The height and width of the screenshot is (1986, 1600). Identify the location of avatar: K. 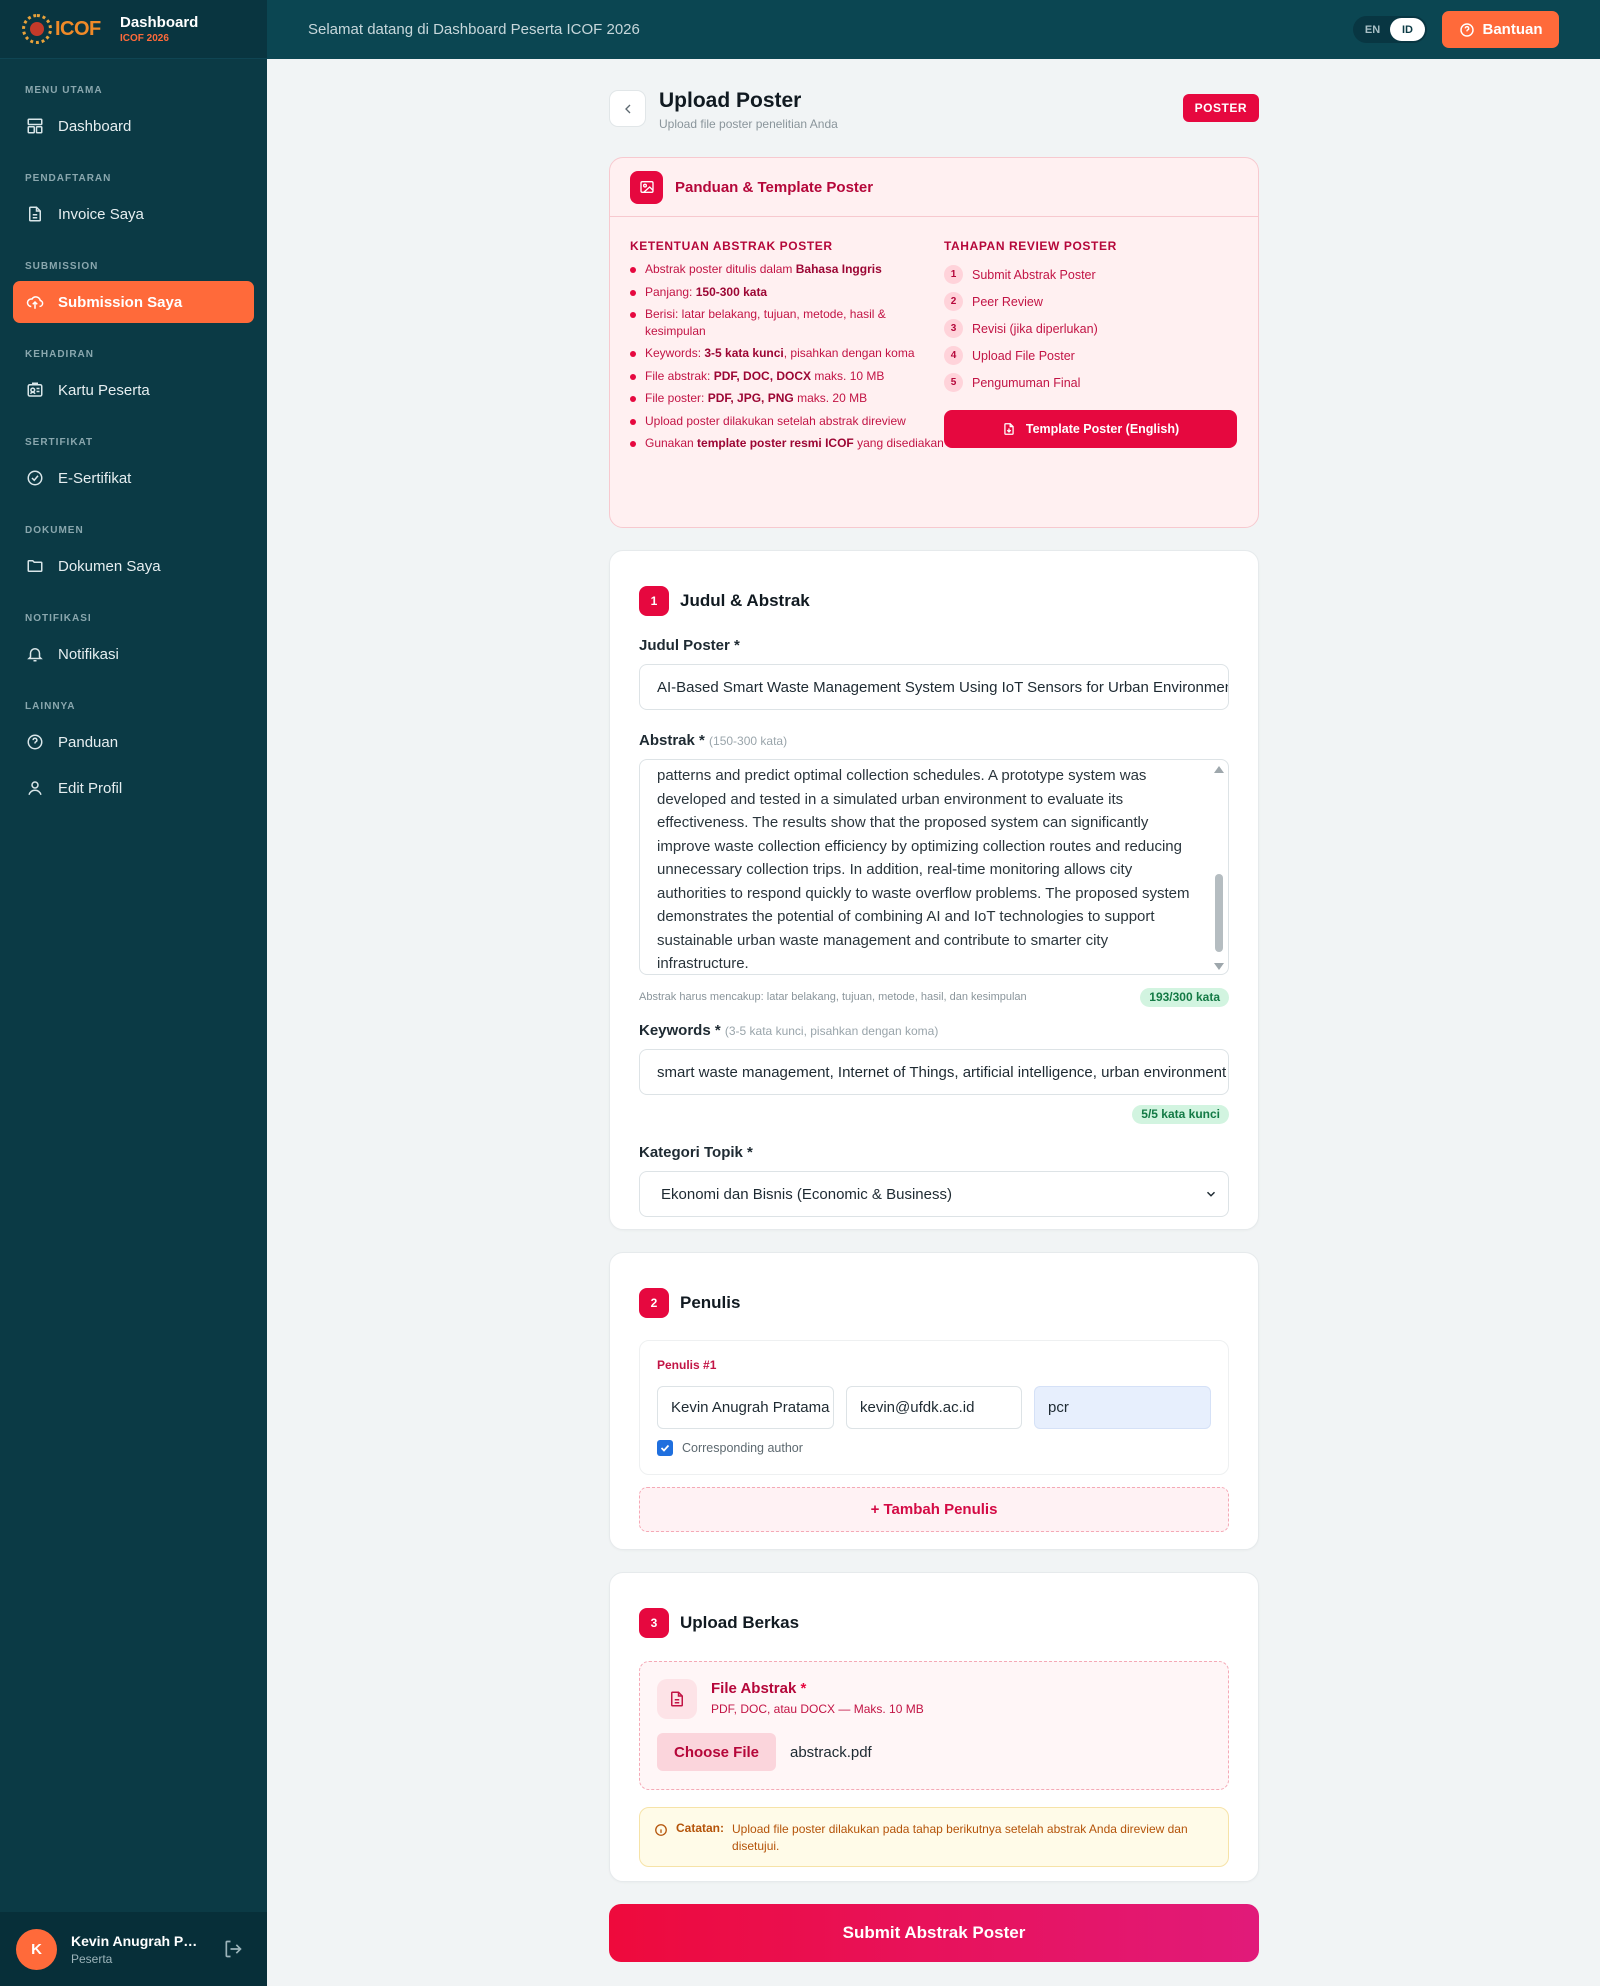
(36, 1949).